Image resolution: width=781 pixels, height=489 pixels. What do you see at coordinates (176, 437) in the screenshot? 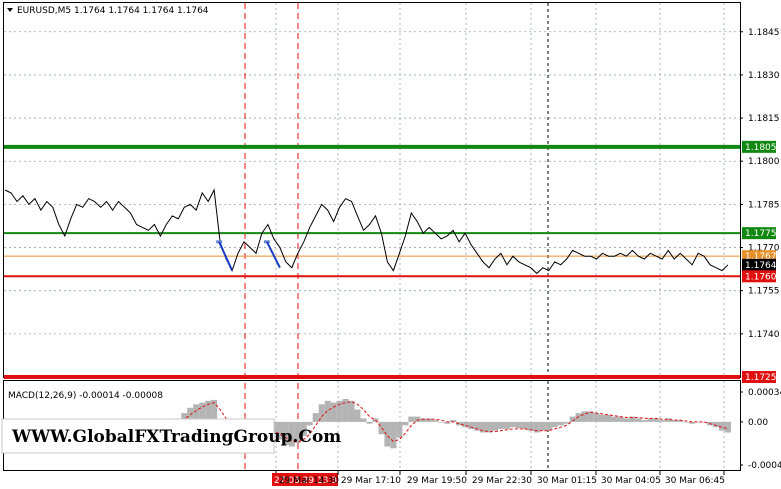
I see `watermark-text: WWW.GlobalFXTradingGroup.Com` at bounding box center [176, 437].